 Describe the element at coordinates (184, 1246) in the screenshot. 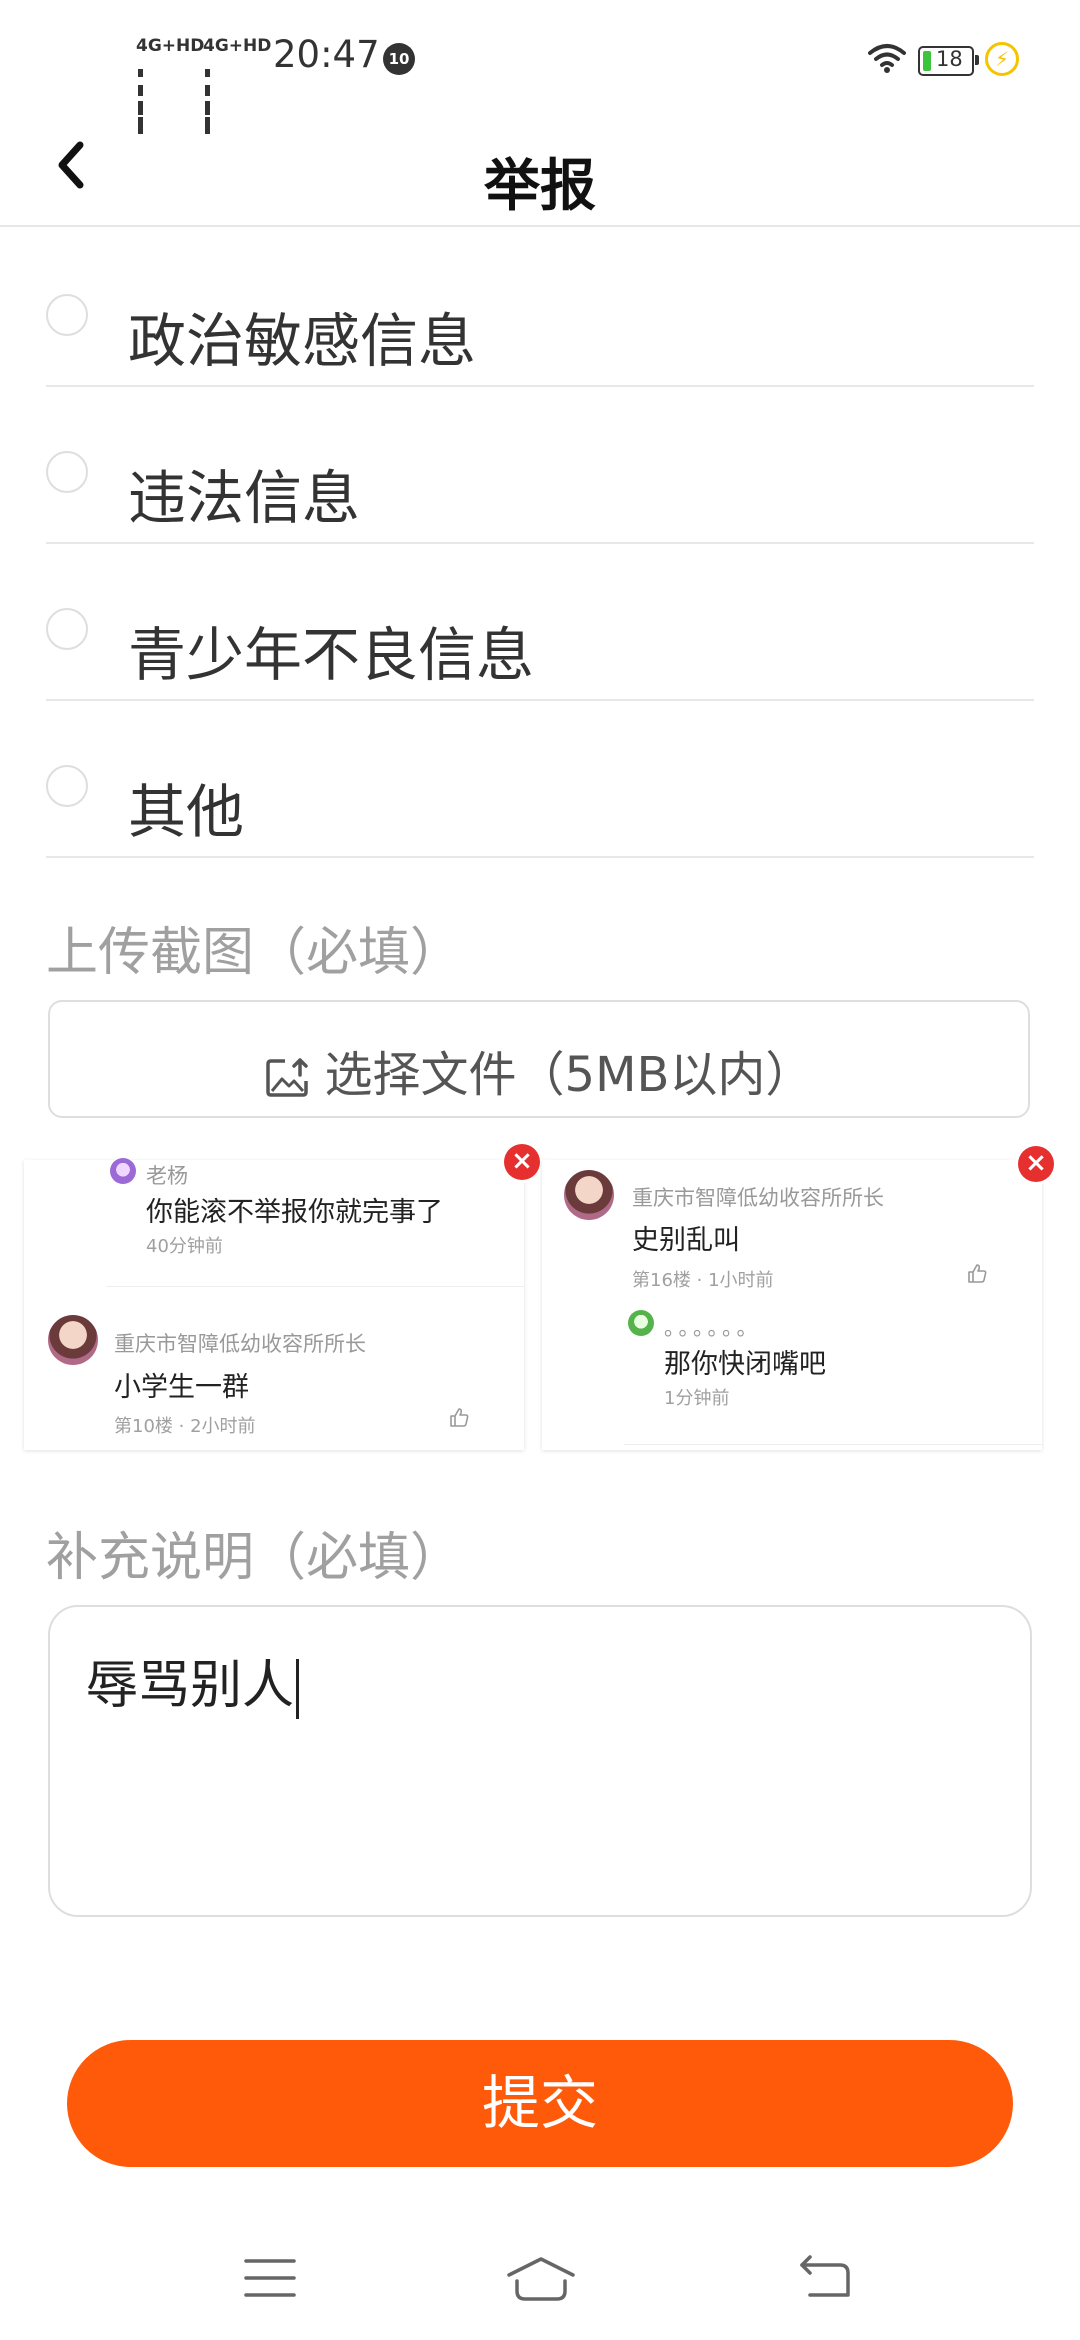

I see `comment-meta: 40分钟前` at that location.